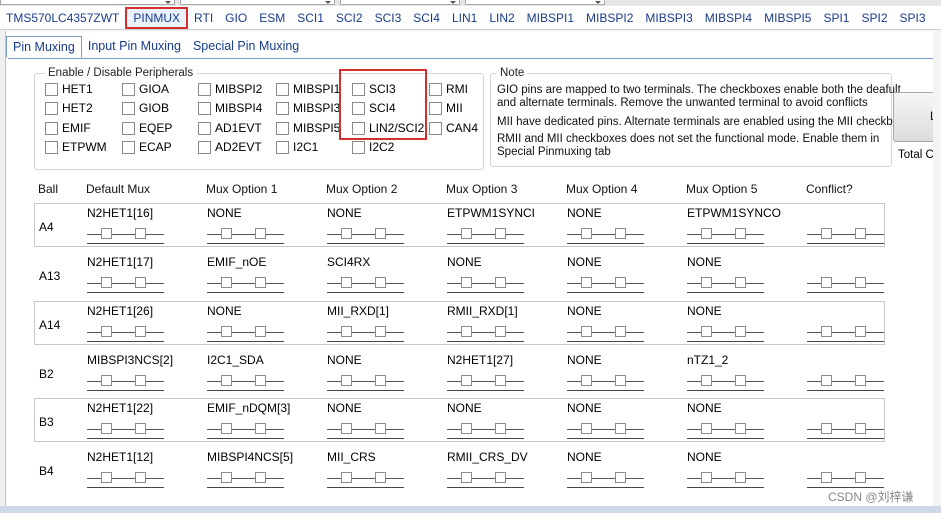  What do you see at coordinates (609, 18) in the screenshot?
I see `tab-mibspi2: MIBSPI2` at bounding box center [609, 18].